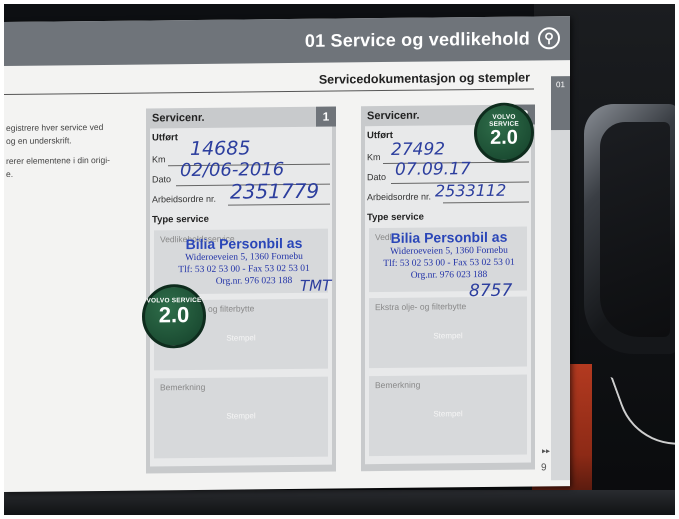  Describe the element at coordinates (560, 305) in the screenshot. I see `chapter-tab-track` at that location.